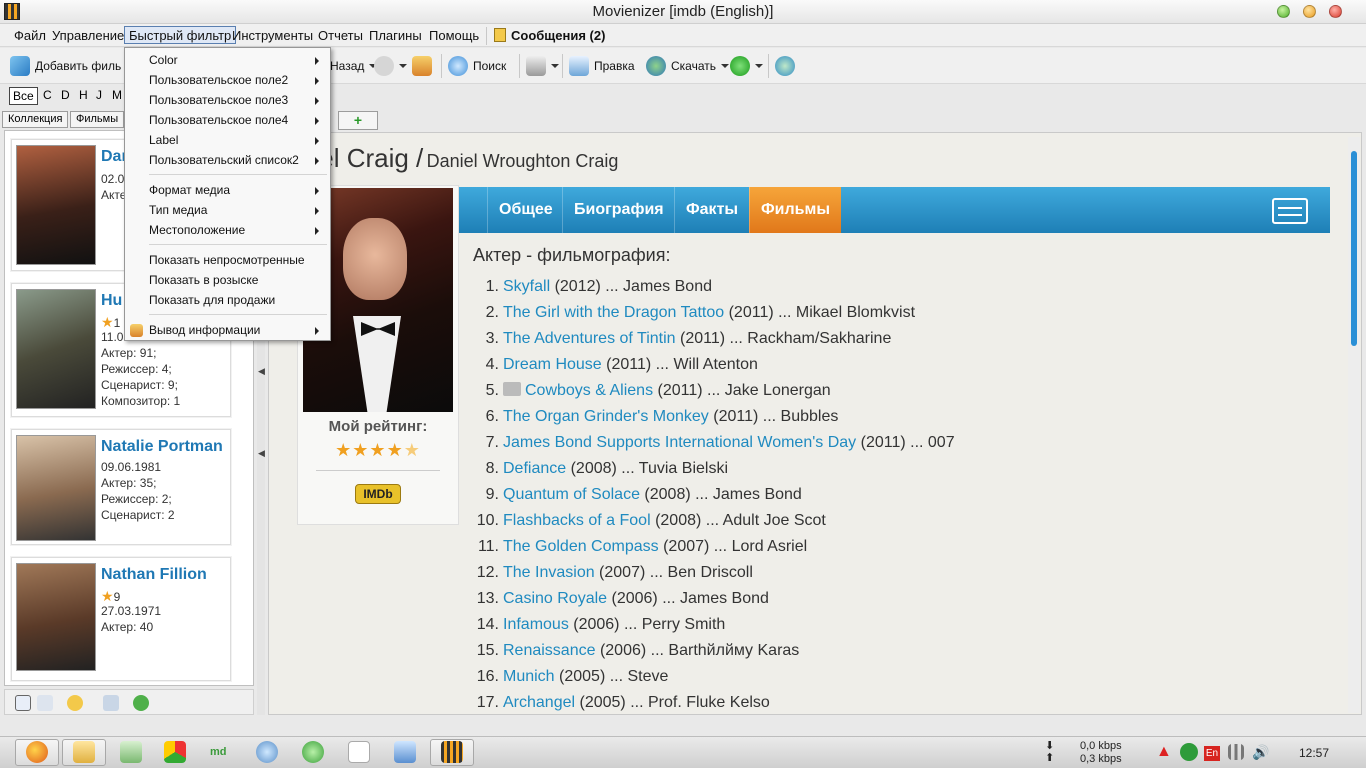 Image resolution: width=1366 pixels, height=768 pixels. I want to click on notepad-icon, so click(131, 752).